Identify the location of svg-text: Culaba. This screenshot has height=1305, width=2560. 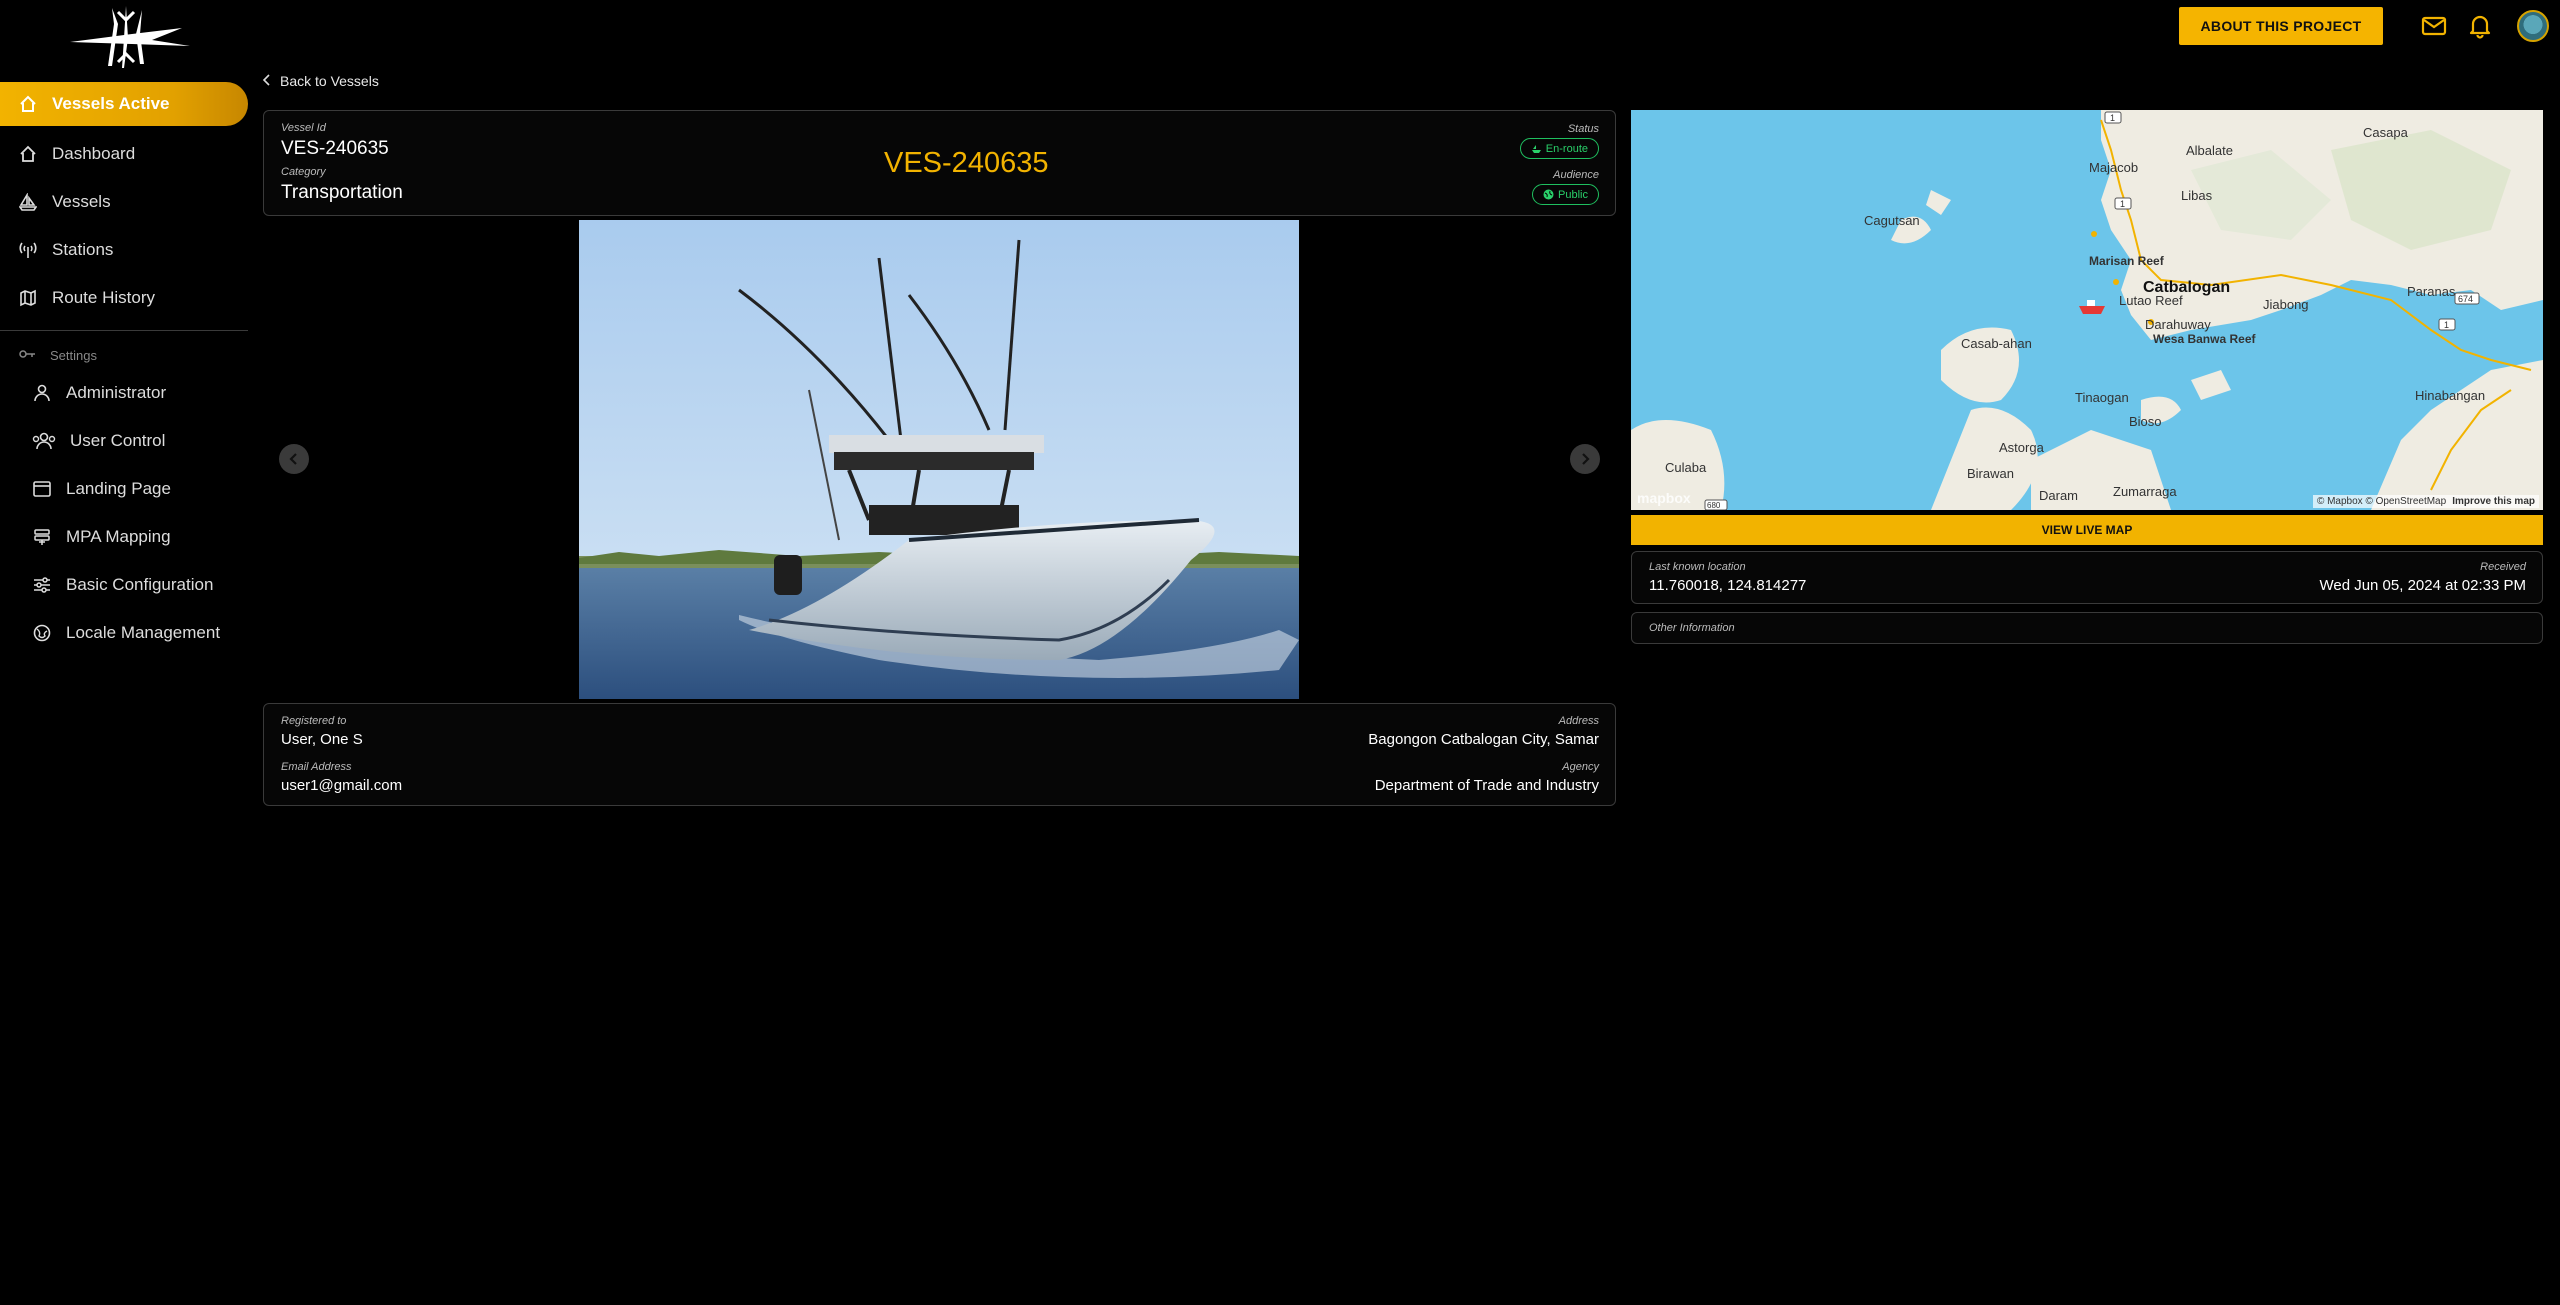
(1686, 467).